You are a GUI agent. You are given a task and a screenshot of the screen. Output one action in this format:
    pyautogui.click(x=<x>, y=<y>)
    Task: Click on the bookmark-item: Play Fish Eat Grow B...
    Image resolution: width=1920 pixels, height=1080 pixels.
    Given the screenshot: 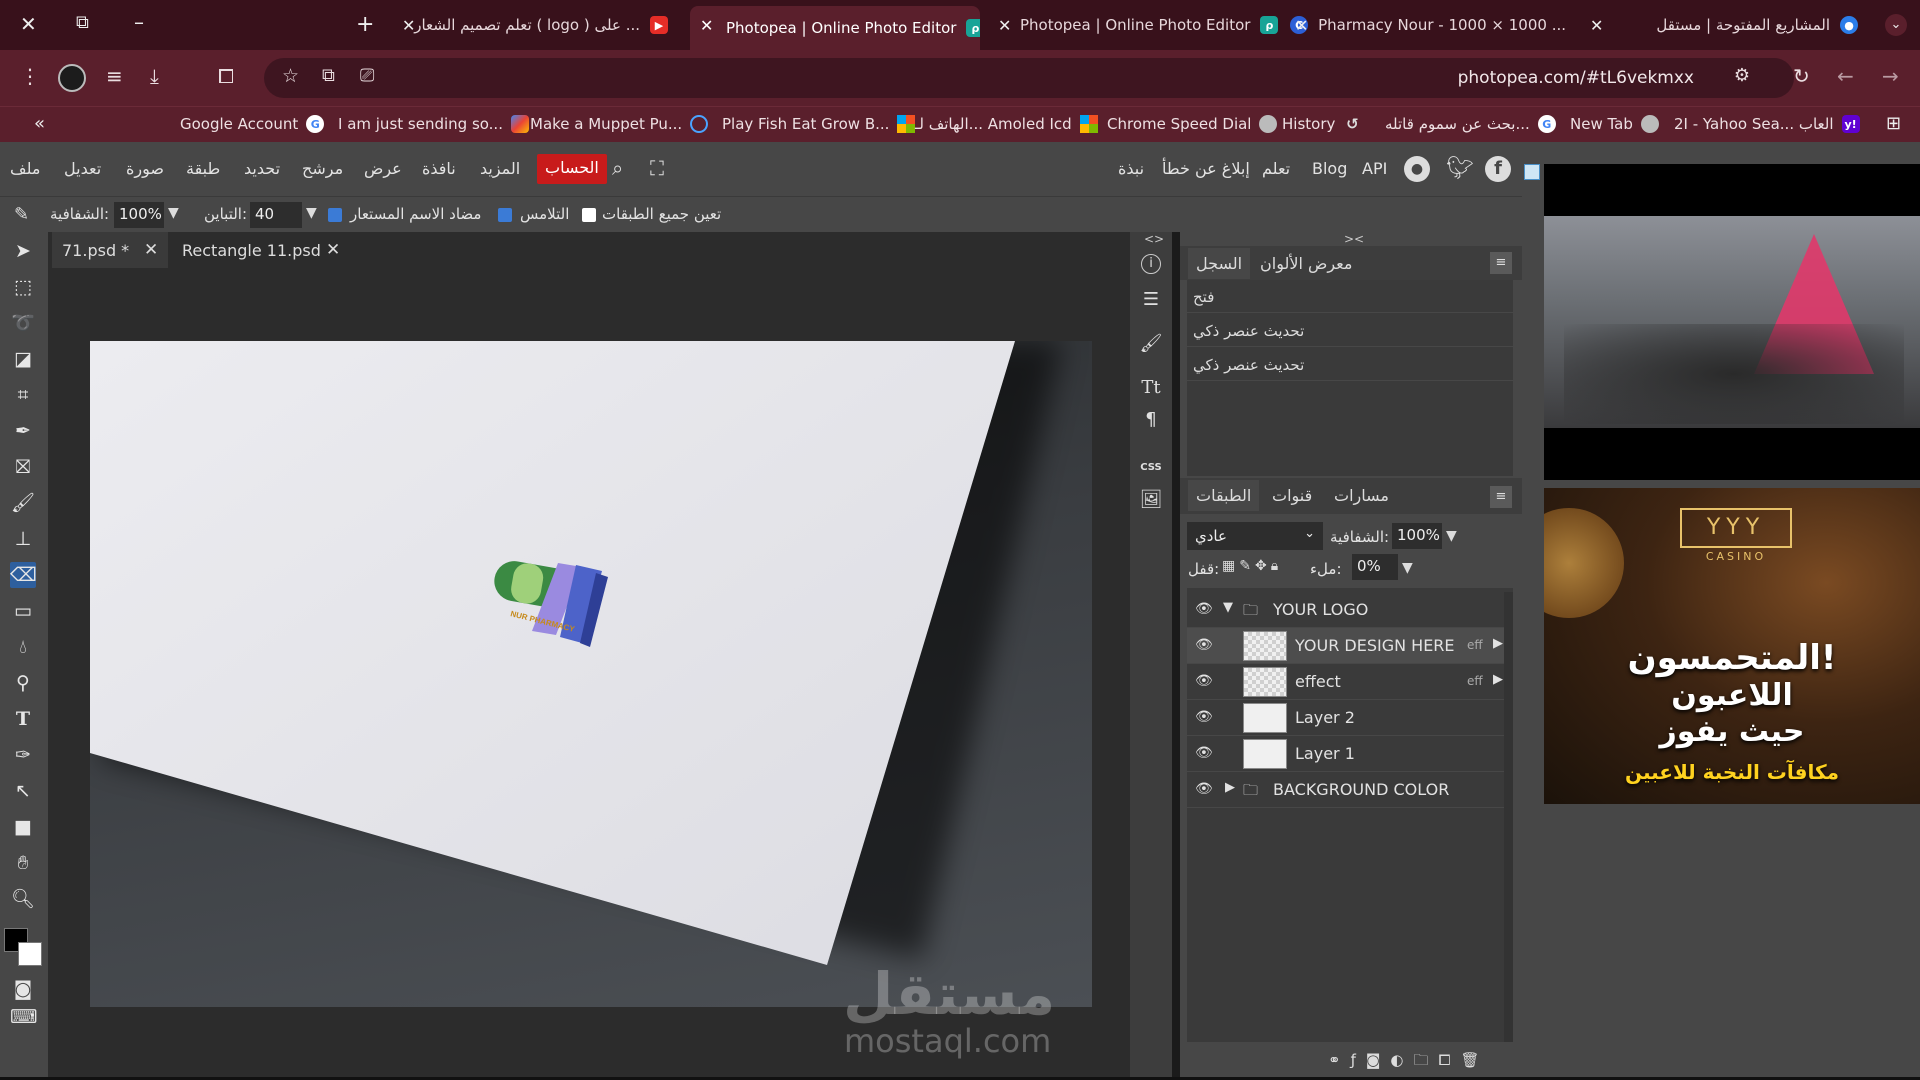 What is the action you would take?
    pyautogui.click(x=819, y=124)
    